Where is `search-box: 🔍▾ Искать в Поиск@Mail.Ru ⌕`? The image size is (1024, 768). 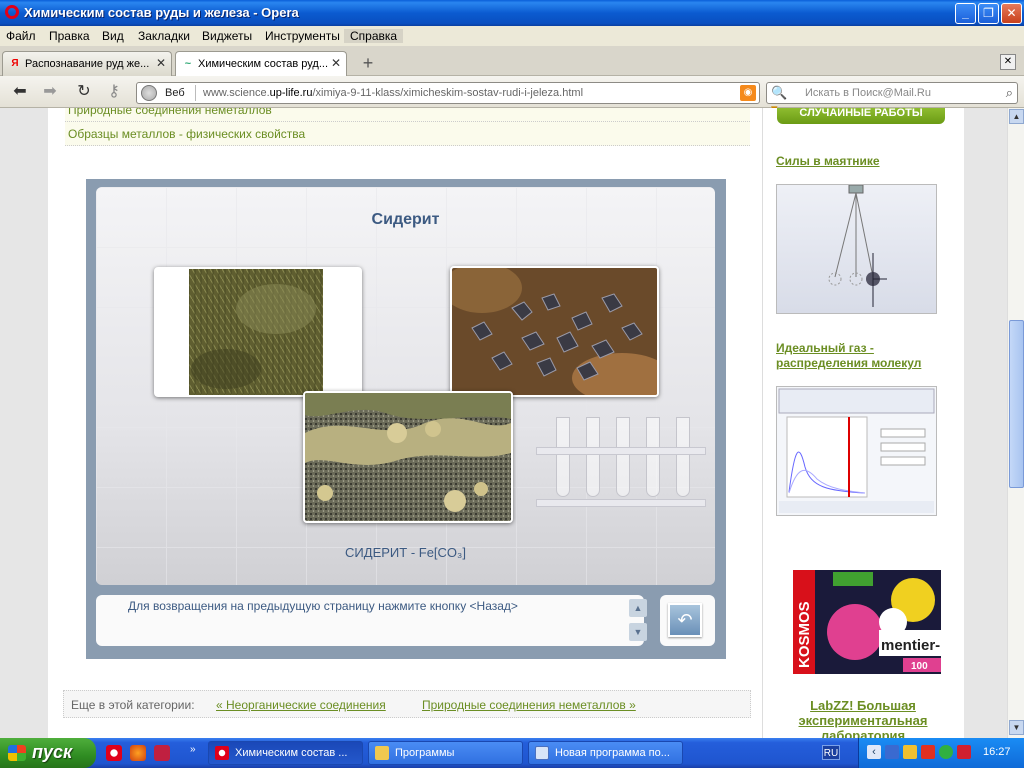
search-box: 🔍▾ Искать в Поиск@Mail.Ru ⌕ is located at coordinates (892, 99).